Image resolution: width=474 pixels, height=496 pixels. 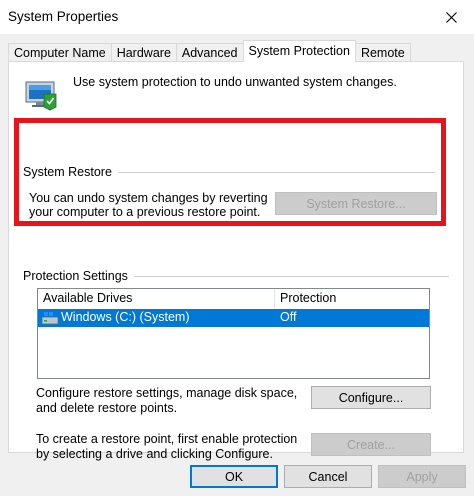 I want to click on title-bar: System Properties, so click(x=237, y=17).